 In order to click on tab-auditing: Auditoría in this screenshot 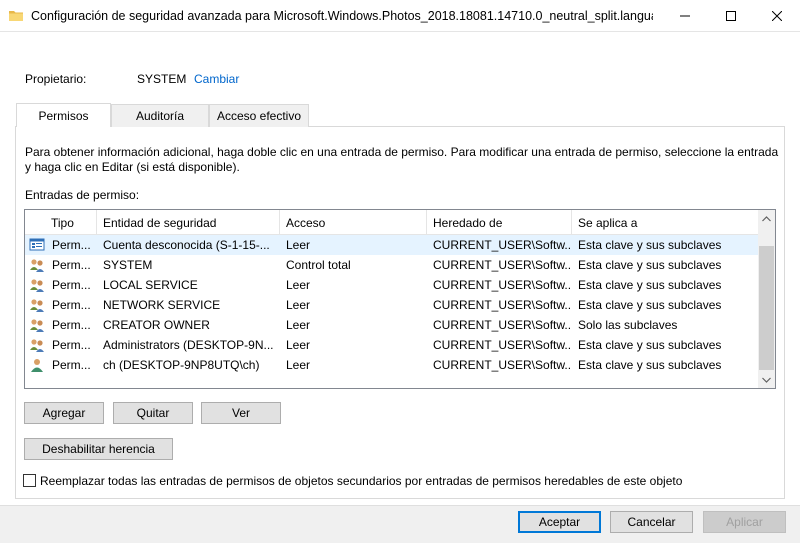, I will do `click(160, 115)`.